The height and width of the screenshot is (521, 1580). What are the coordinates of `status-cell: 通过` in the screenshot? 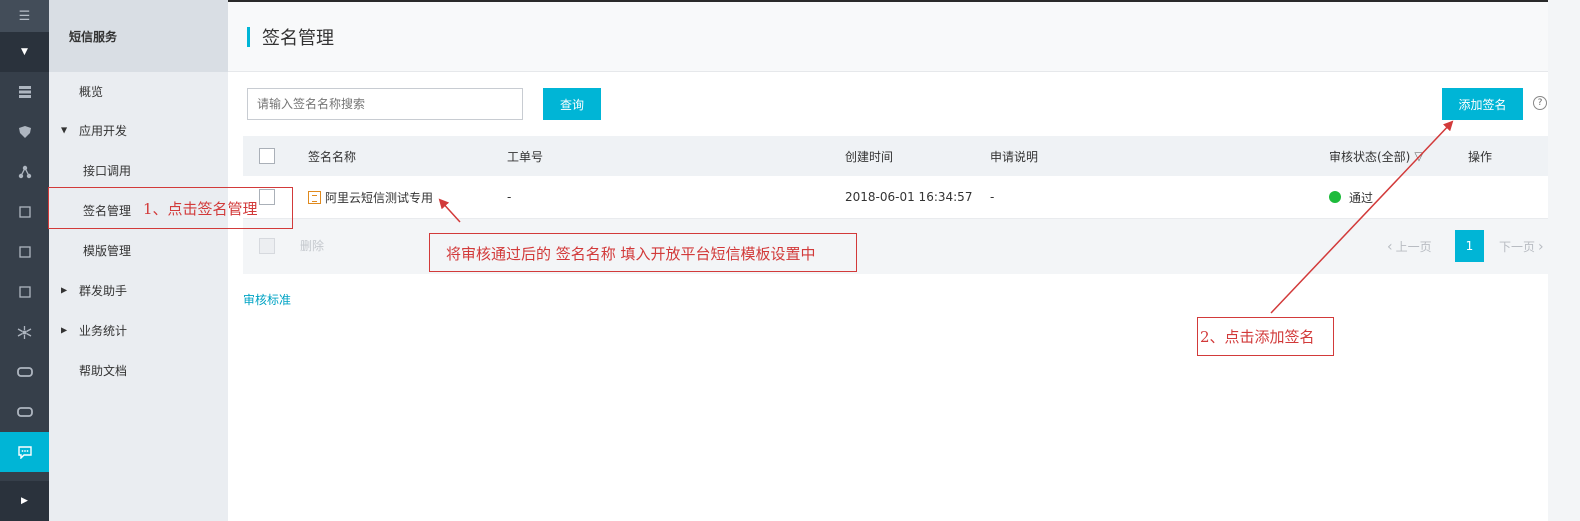 It's located at (1351, 197).